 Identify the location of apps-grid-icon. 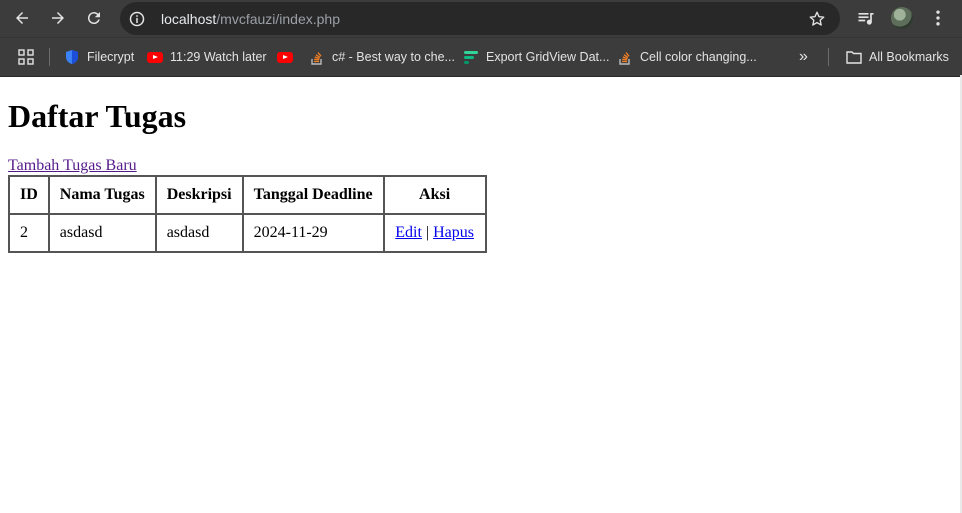
(26, 57).